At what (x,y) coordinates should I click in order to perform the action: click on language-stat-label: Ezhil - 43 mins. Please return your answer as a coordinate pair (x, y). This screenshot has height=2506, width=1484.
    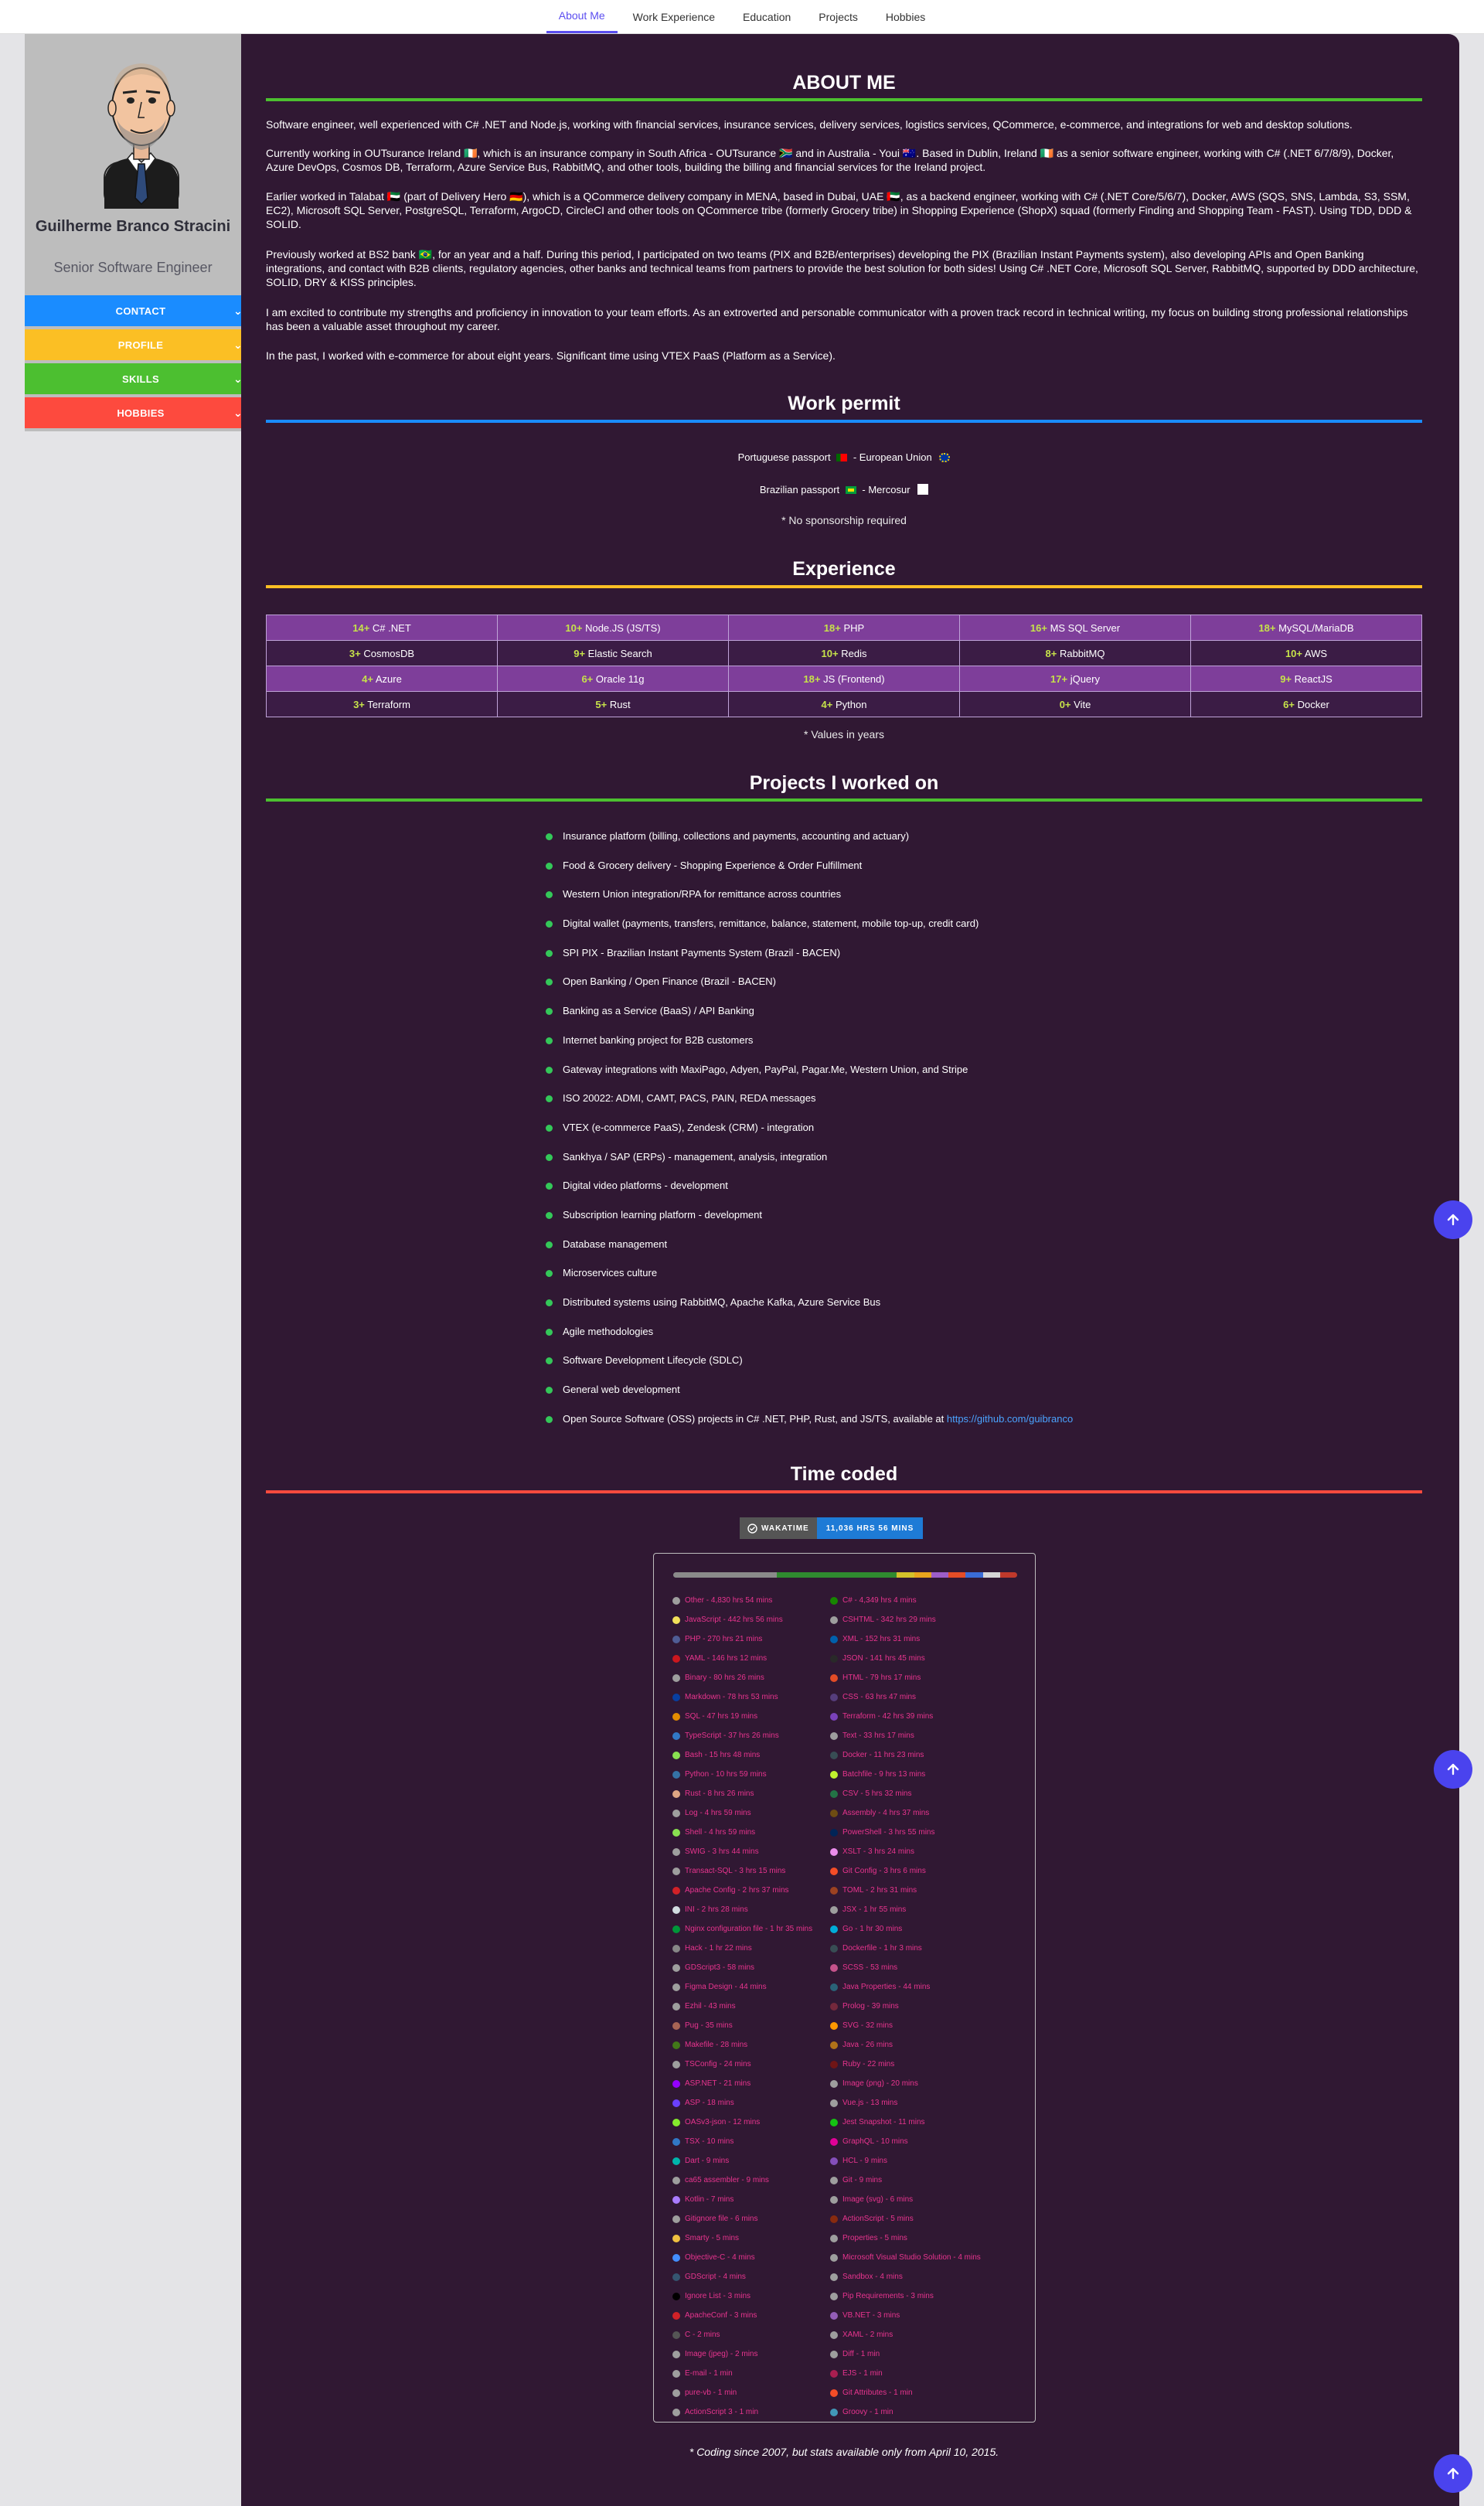
    Looking at the image, I should click on (710, 2006).